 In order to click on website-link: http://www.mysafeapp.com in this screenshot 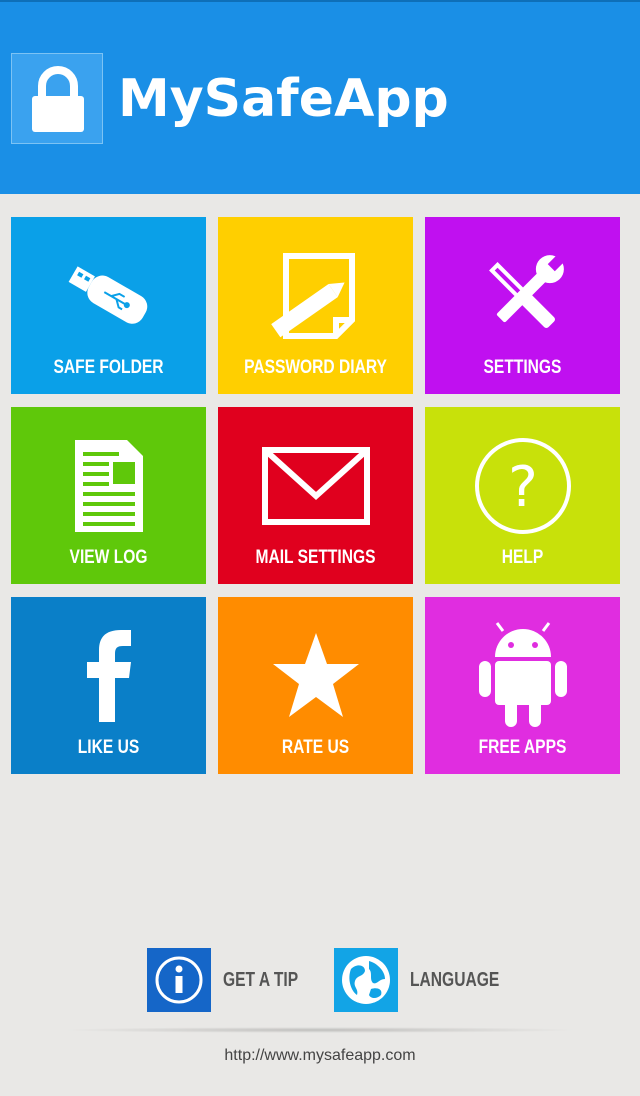, I will do `click(320, 1056)`.